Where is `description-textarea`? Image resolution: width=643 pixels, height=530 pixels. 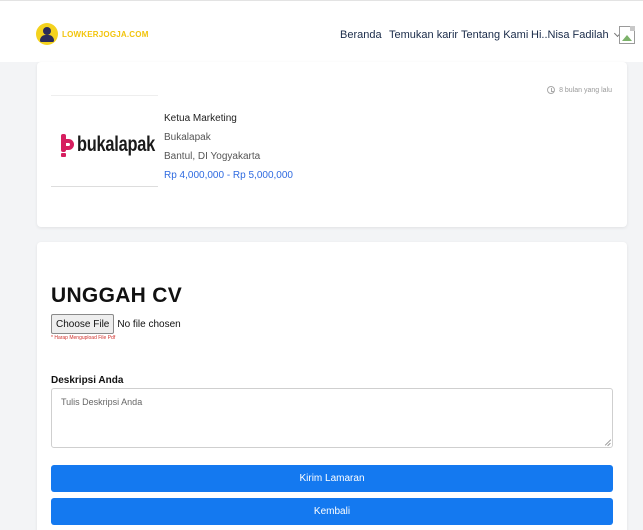
description-textarea is located at coordinates (332, 418).